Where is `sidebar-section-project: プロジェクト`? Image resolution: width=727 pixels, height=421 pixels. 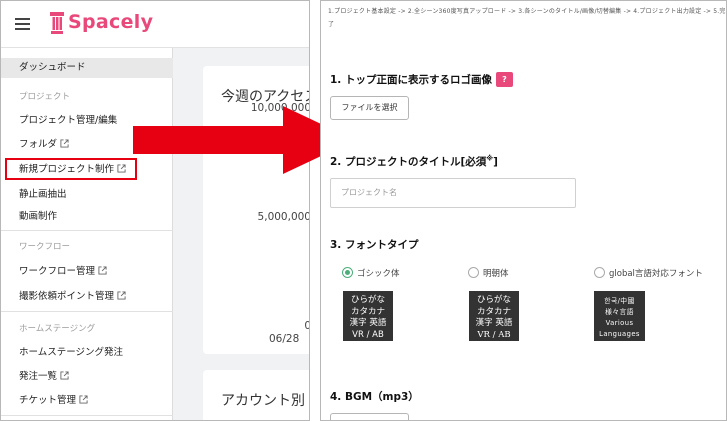 sidebar-section-project: プロジェクト is located at coordinates (45, 97).